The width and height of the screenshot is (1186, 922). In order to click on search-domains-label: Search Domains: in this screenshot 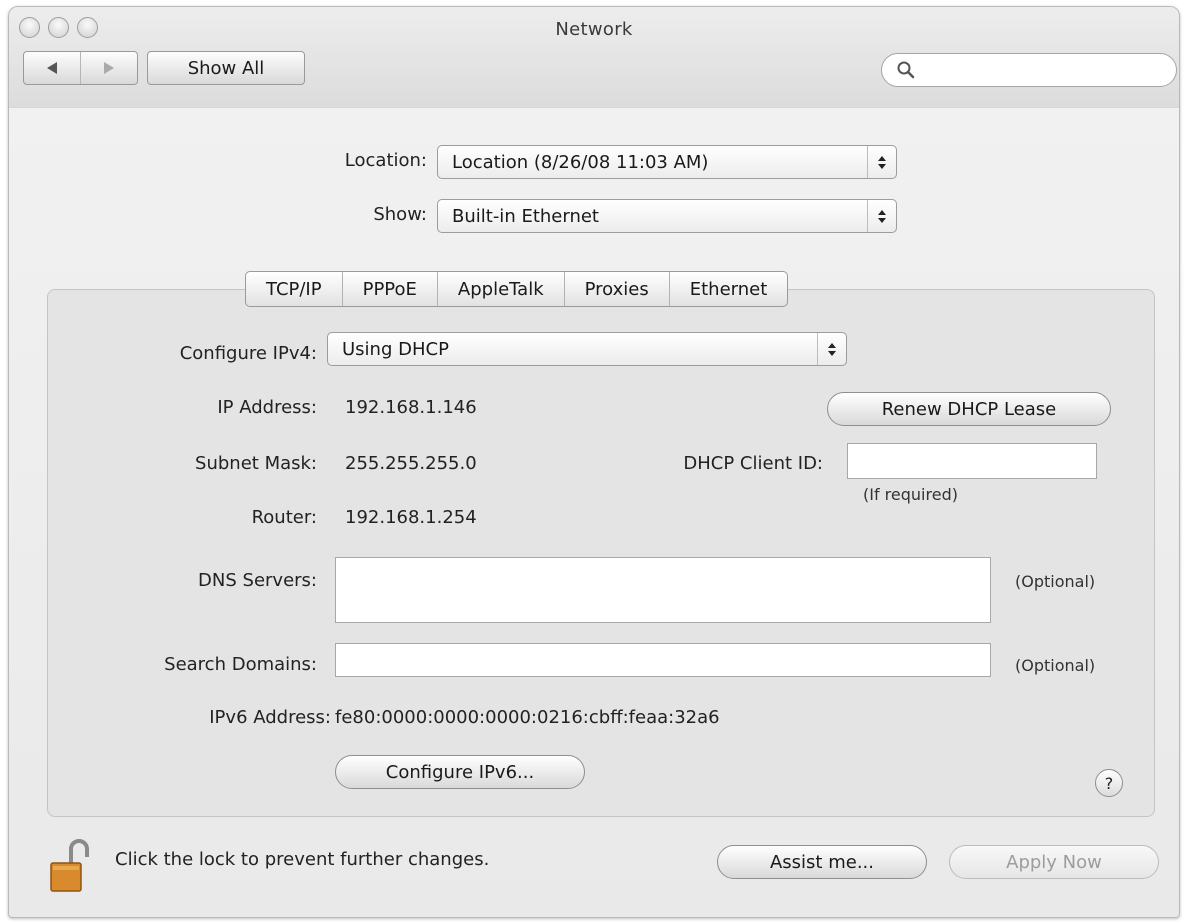, I will do `click(240, 664)`.